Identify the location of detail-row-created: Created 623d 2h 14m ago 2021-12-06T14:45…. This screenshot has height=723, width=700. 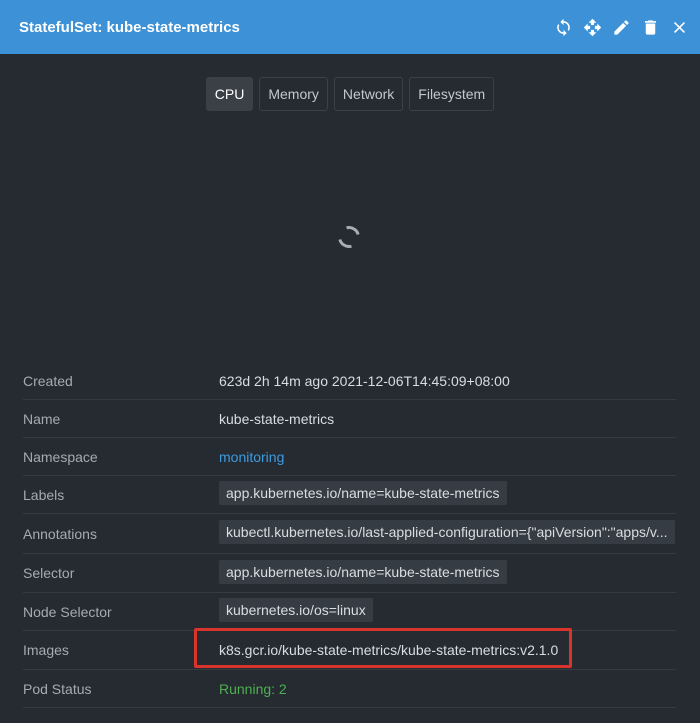
(349, 381).